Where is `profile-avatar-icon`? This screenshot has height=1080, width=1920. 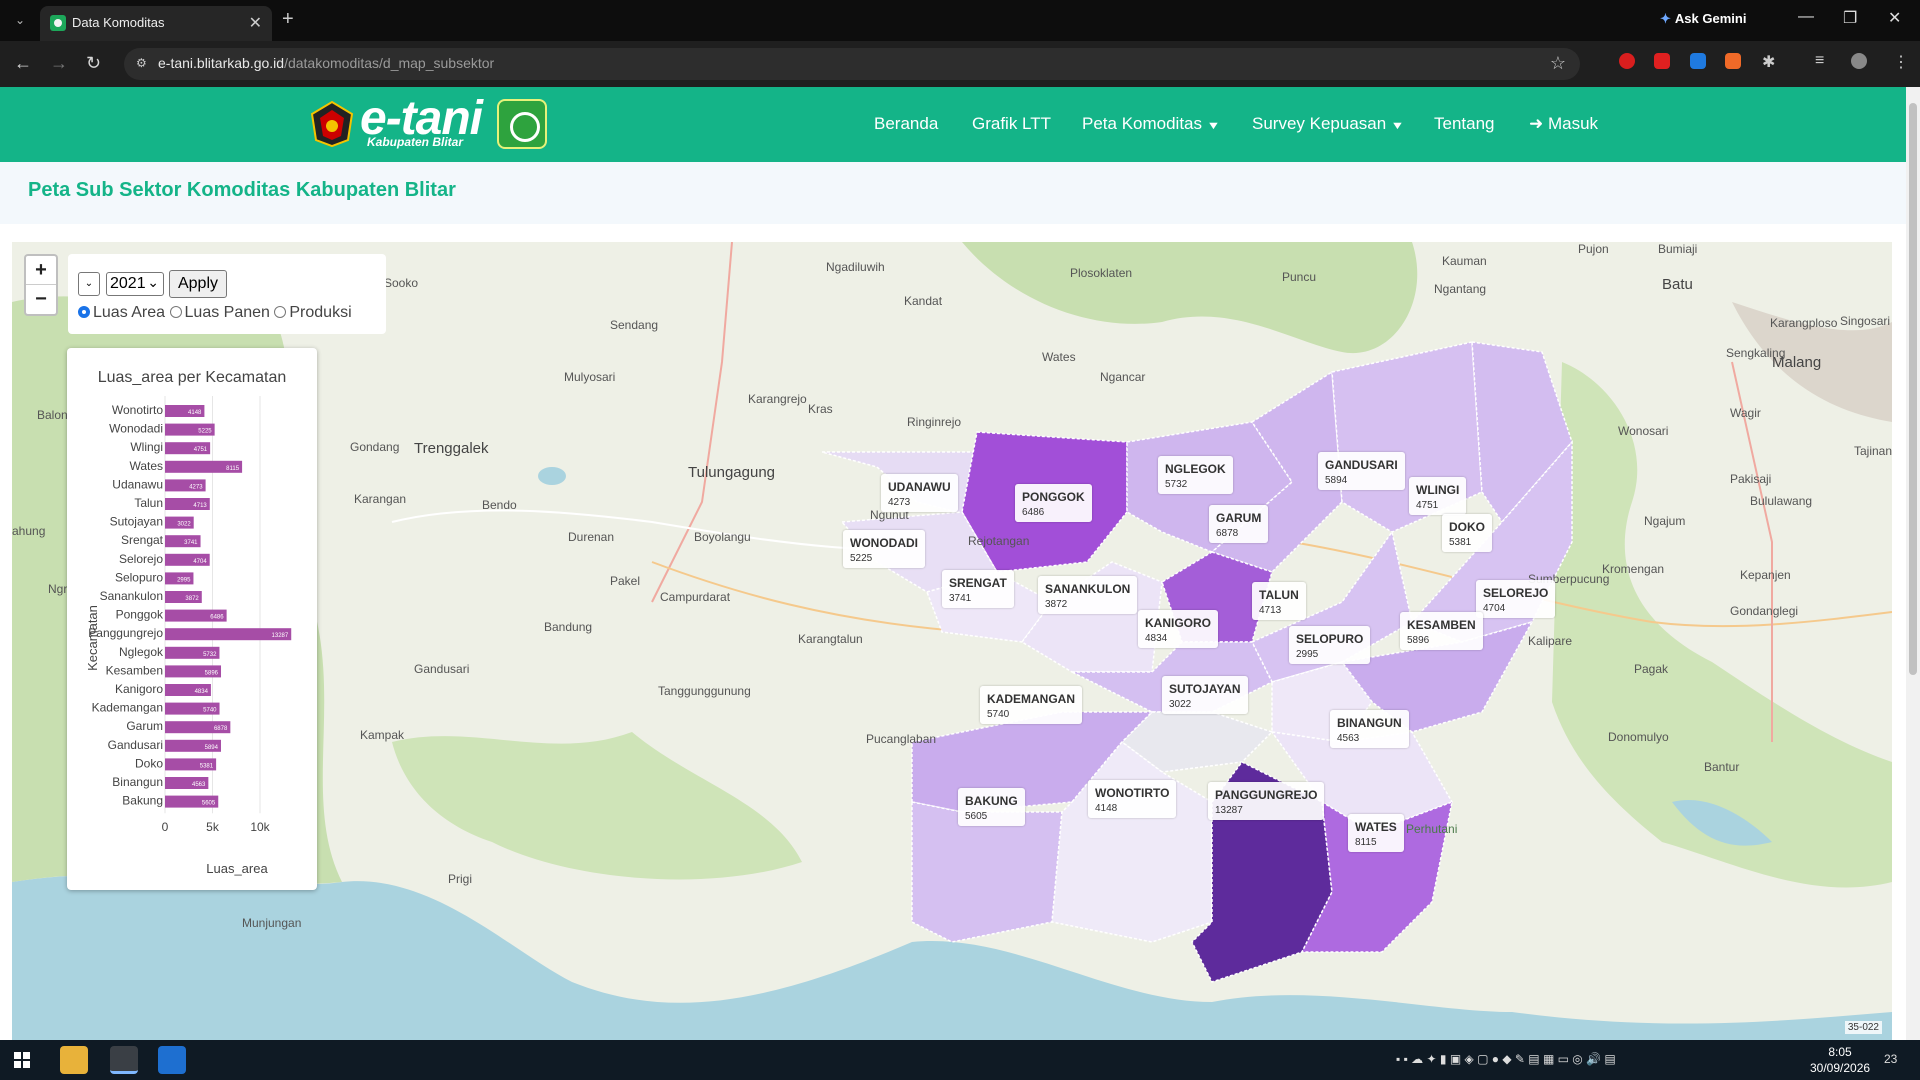
profile-avatar-icon is located at coordinates (1859, 61).